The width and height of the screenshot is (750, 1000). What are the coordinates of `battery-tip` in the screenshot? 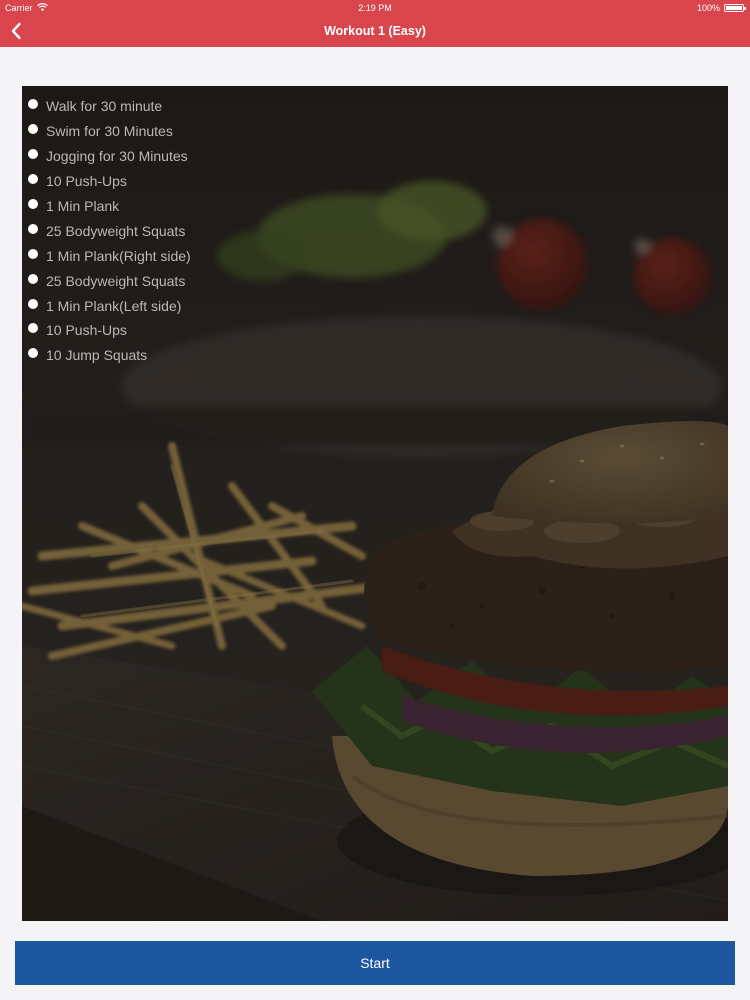 It's located at (745, 8).